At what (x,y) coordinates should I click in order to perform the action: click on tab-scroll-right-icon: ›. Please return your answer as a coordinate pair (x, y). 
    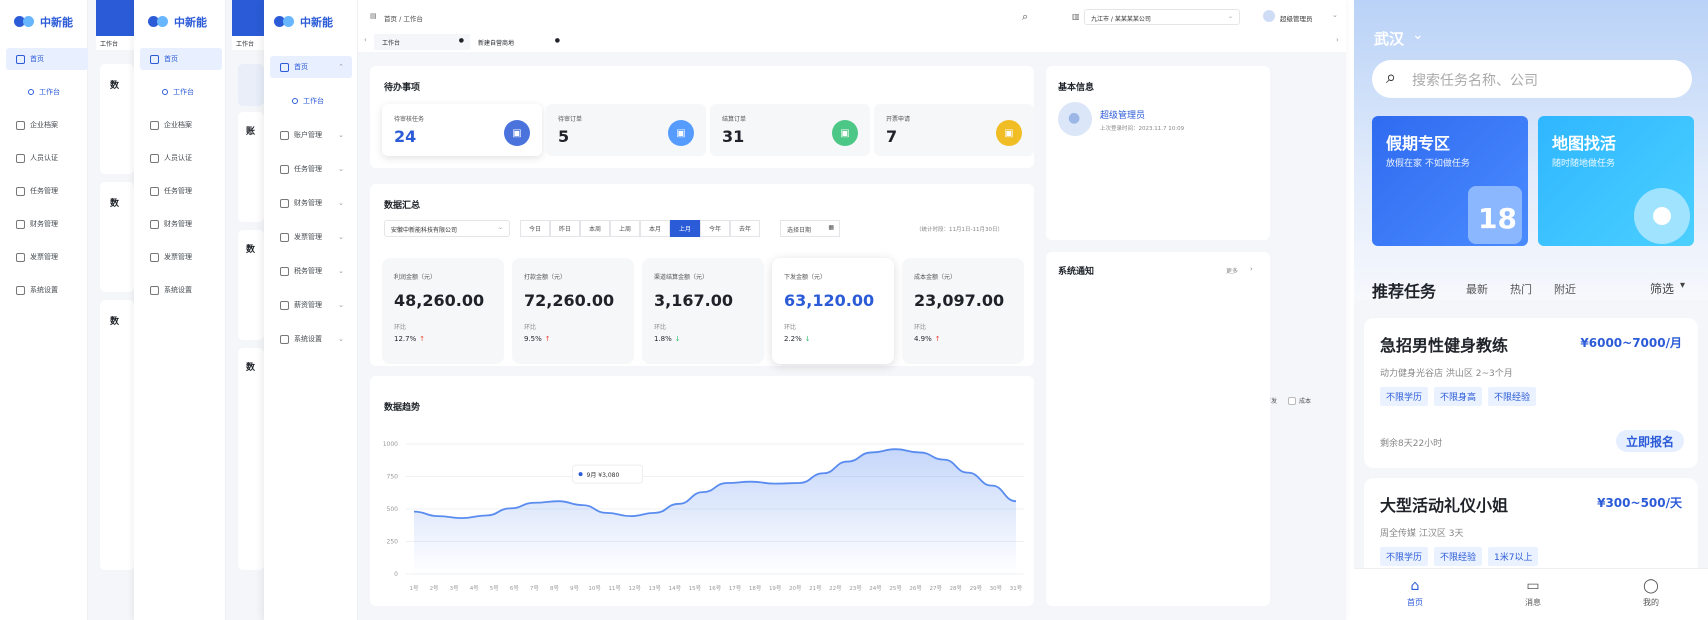
    Looking at the image, I should click on (1337, 40).